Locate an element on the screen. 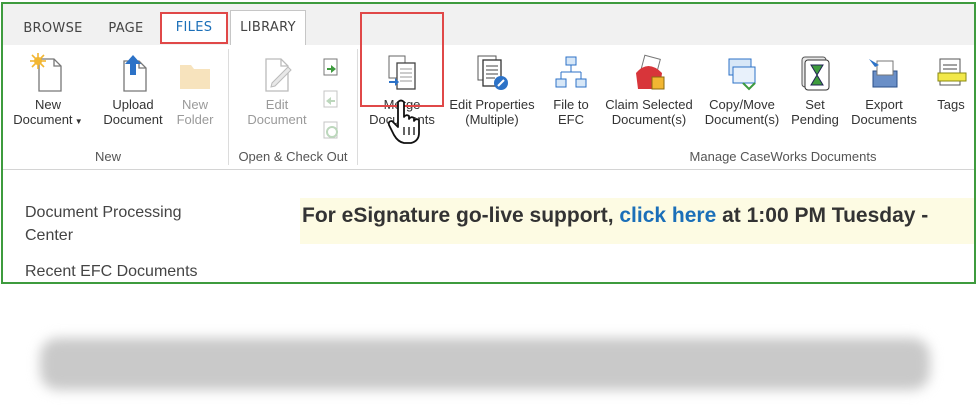 This screenshot has height=419, width=979. claim-selected-label-1: Claim Selected is located at coordinates (649, 104).